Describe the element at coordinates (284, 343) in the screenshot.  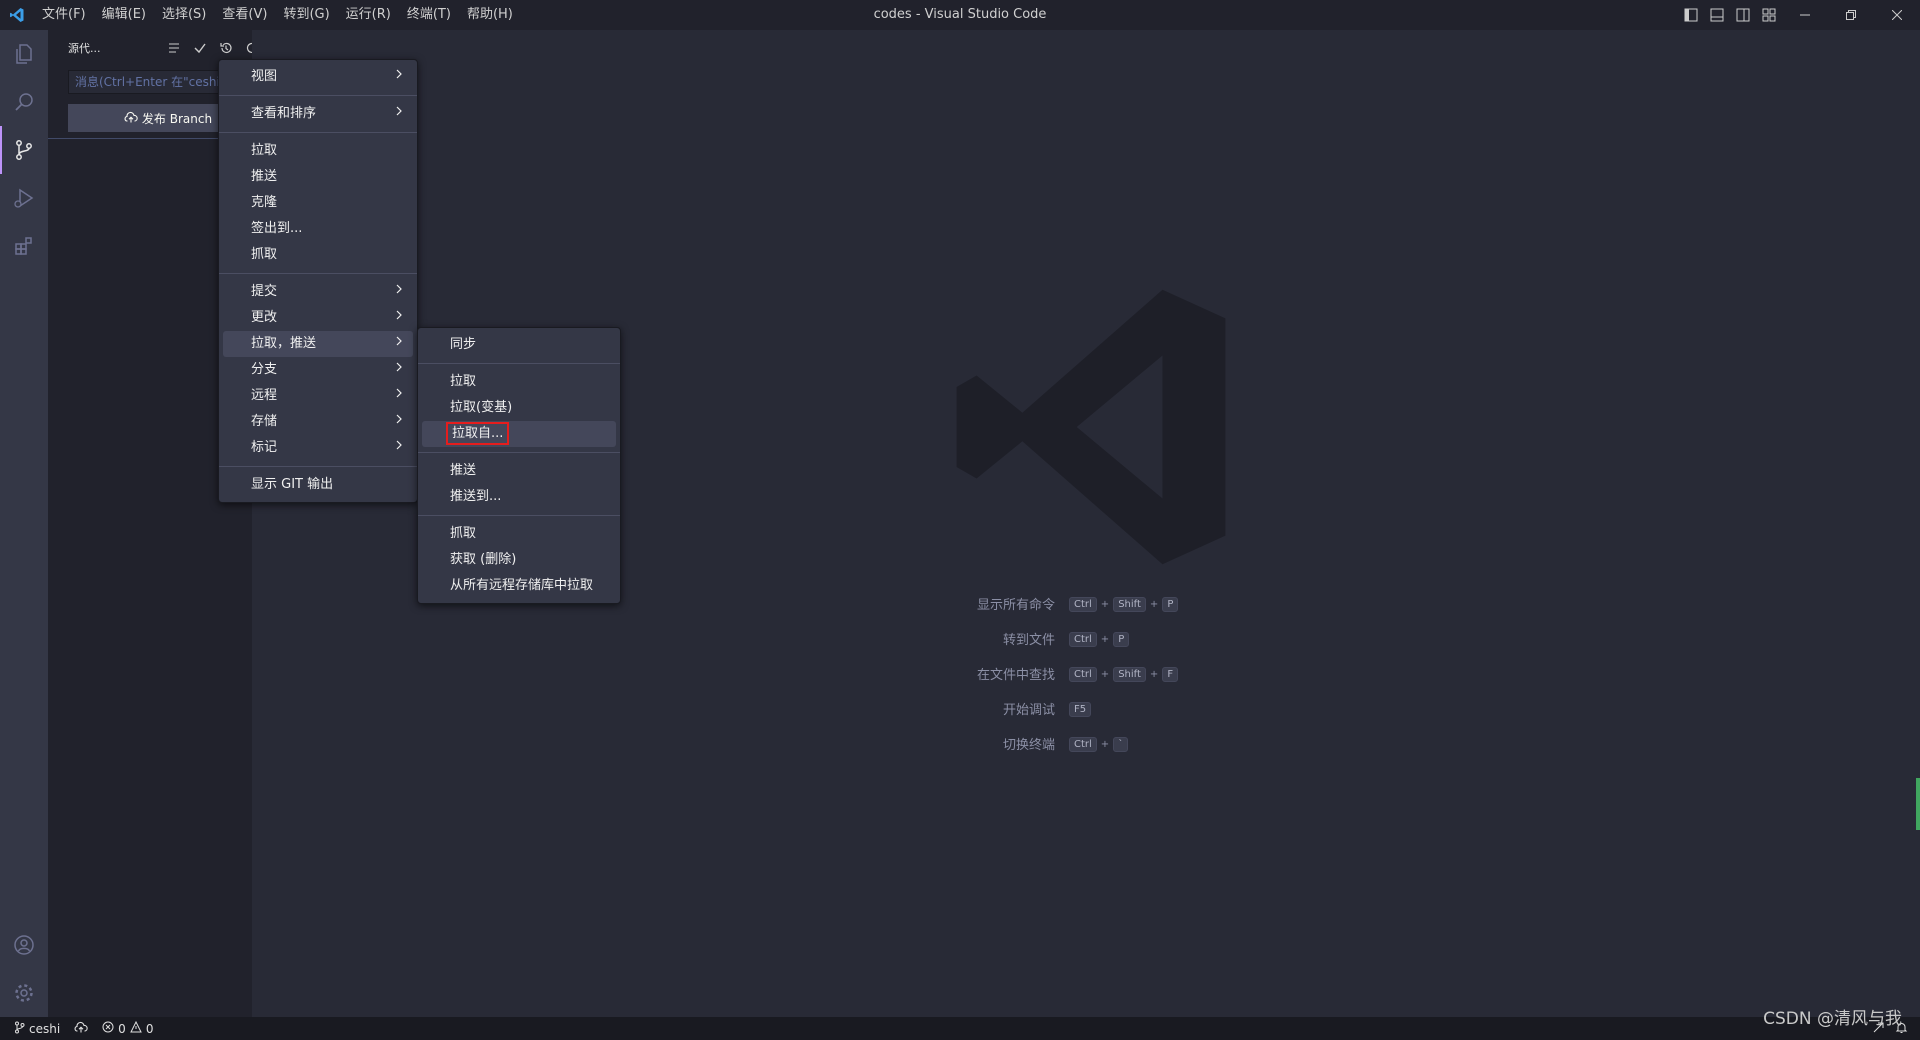
I see `menu-item-label: 拉取，推送` at that location.